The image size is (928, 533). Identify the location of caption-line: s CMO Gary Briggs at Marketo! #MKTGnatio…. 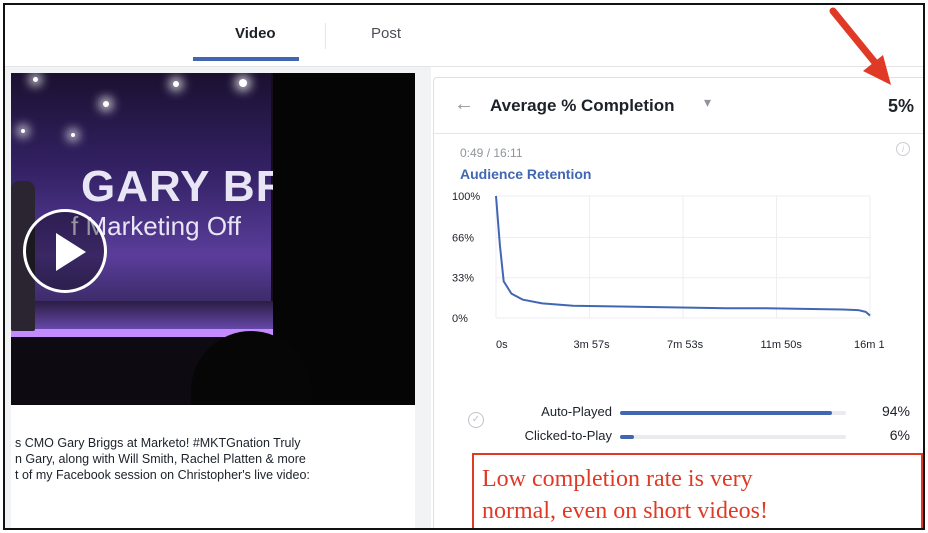
(158, 443).